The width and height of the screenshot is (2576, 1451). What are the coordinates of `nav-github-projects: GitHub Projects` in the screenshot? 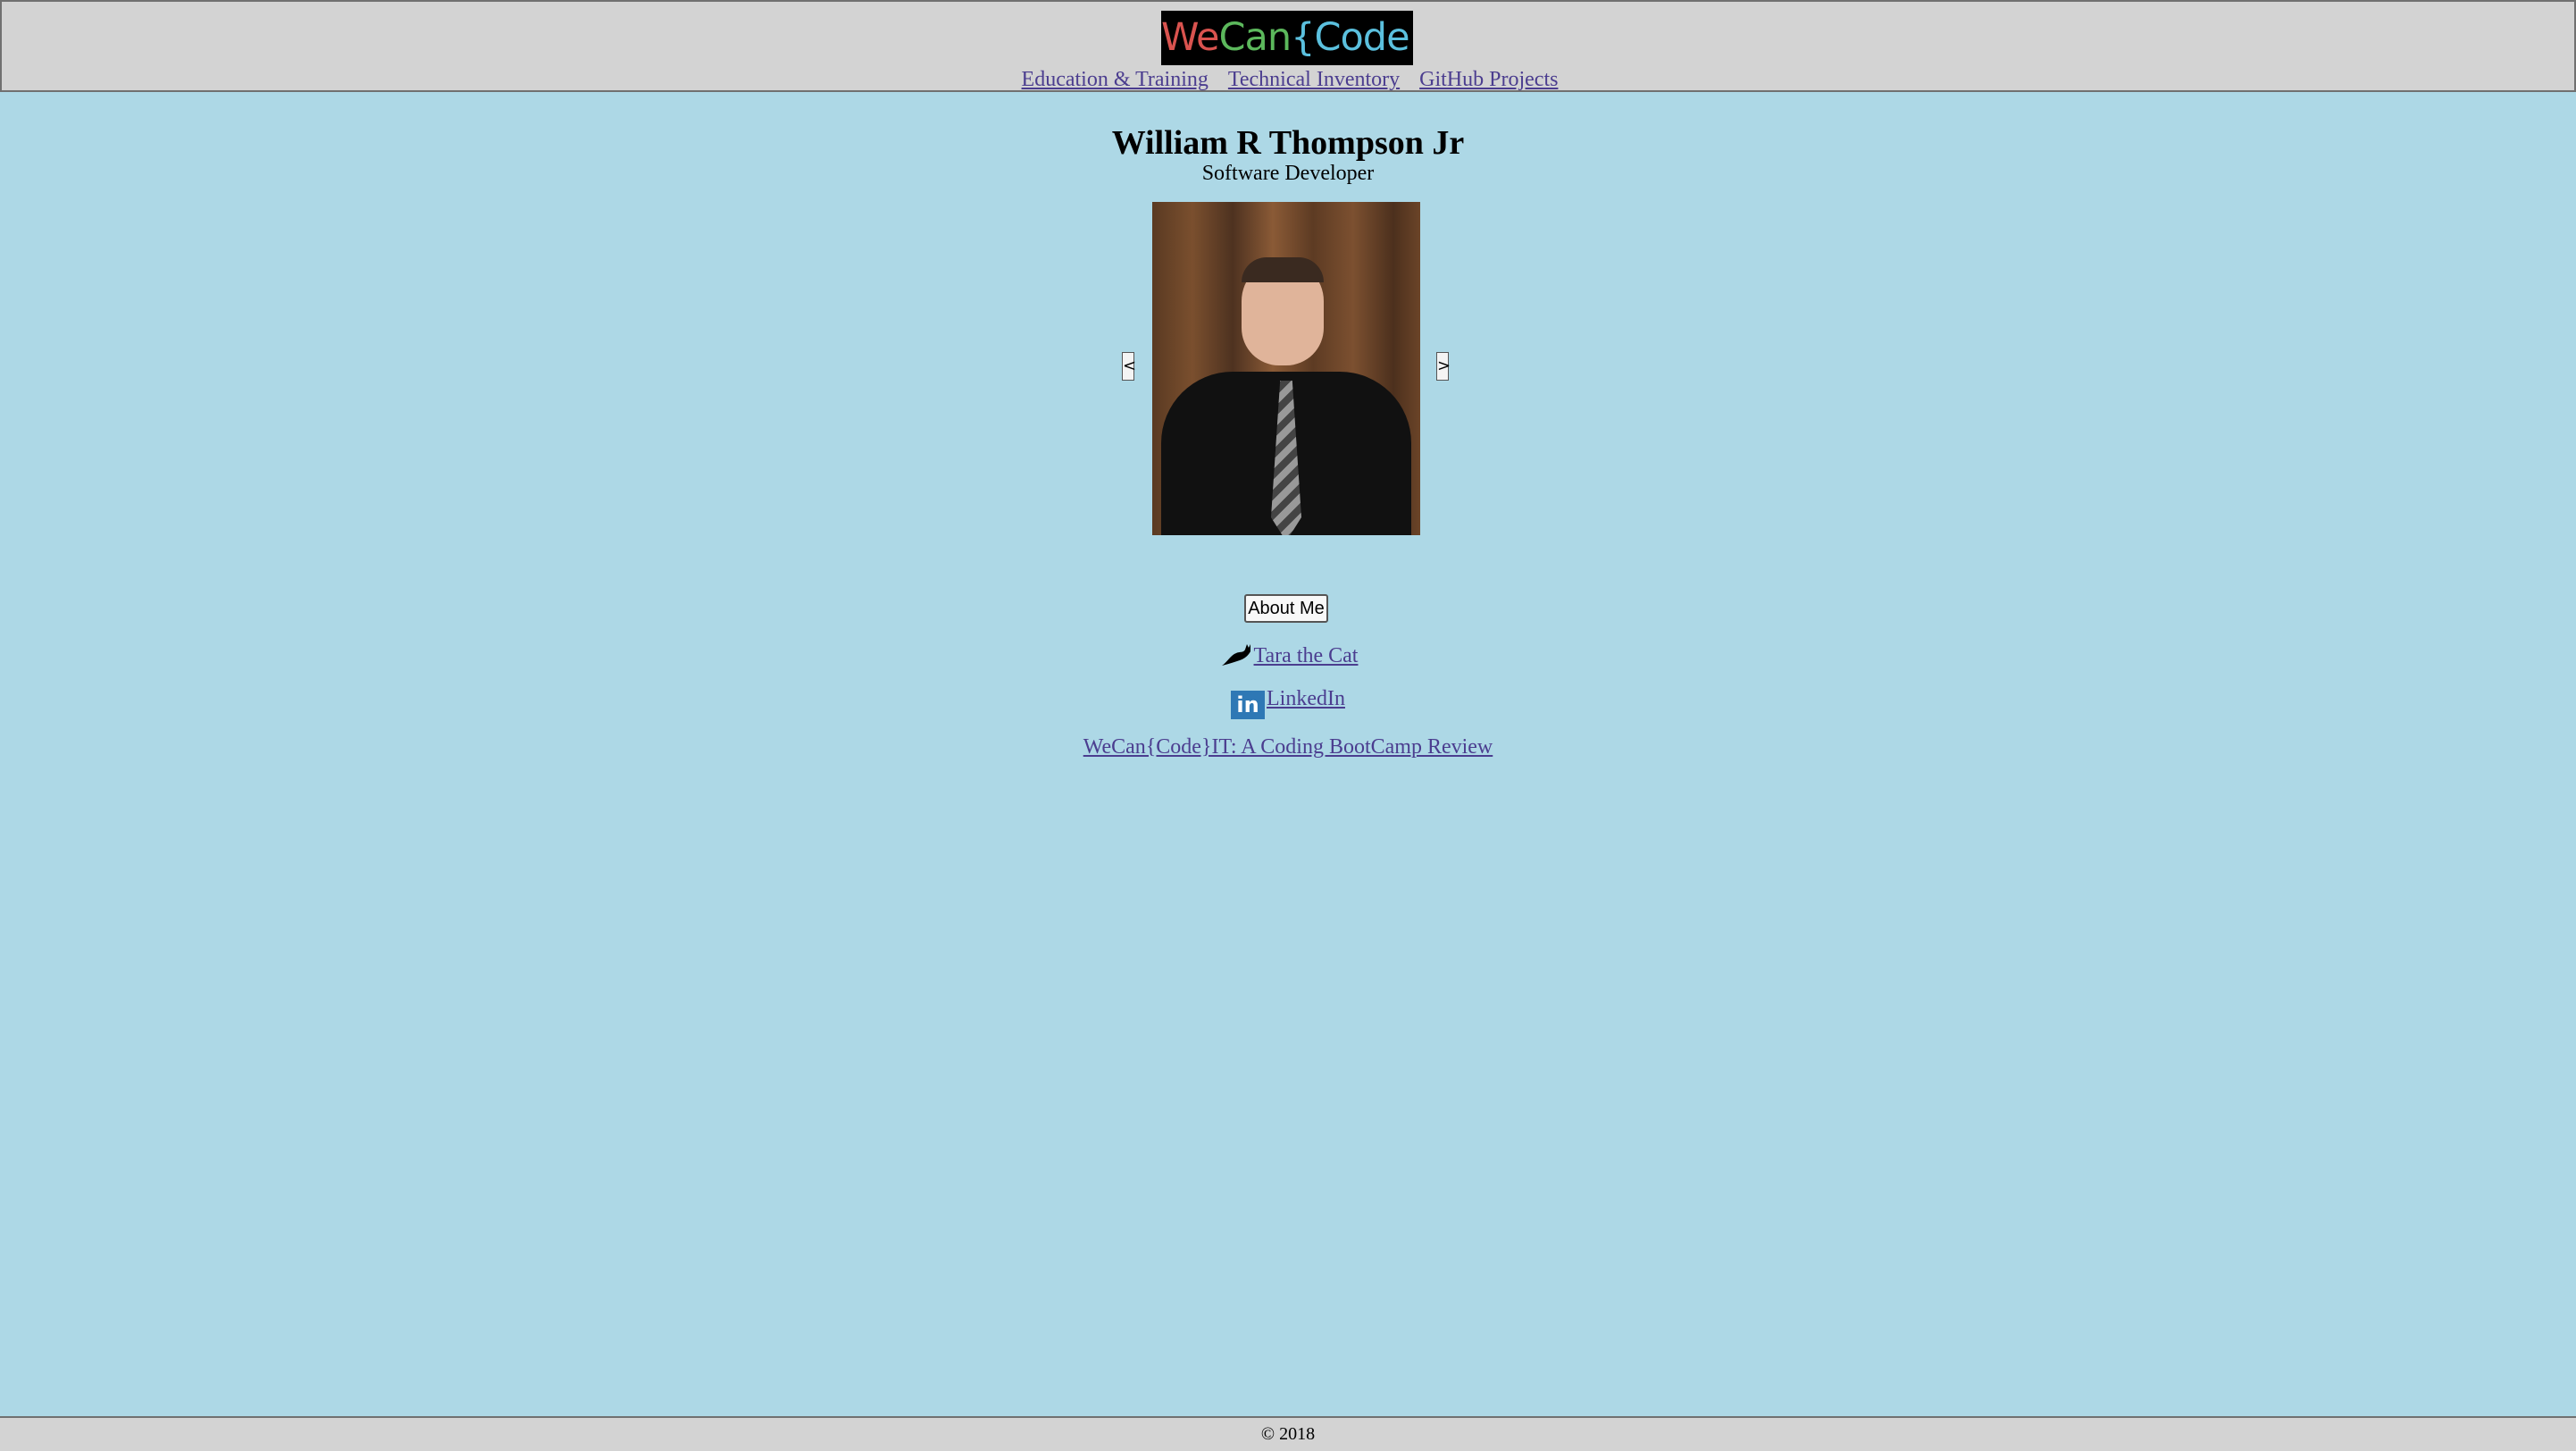 It's located at (1489, 79).